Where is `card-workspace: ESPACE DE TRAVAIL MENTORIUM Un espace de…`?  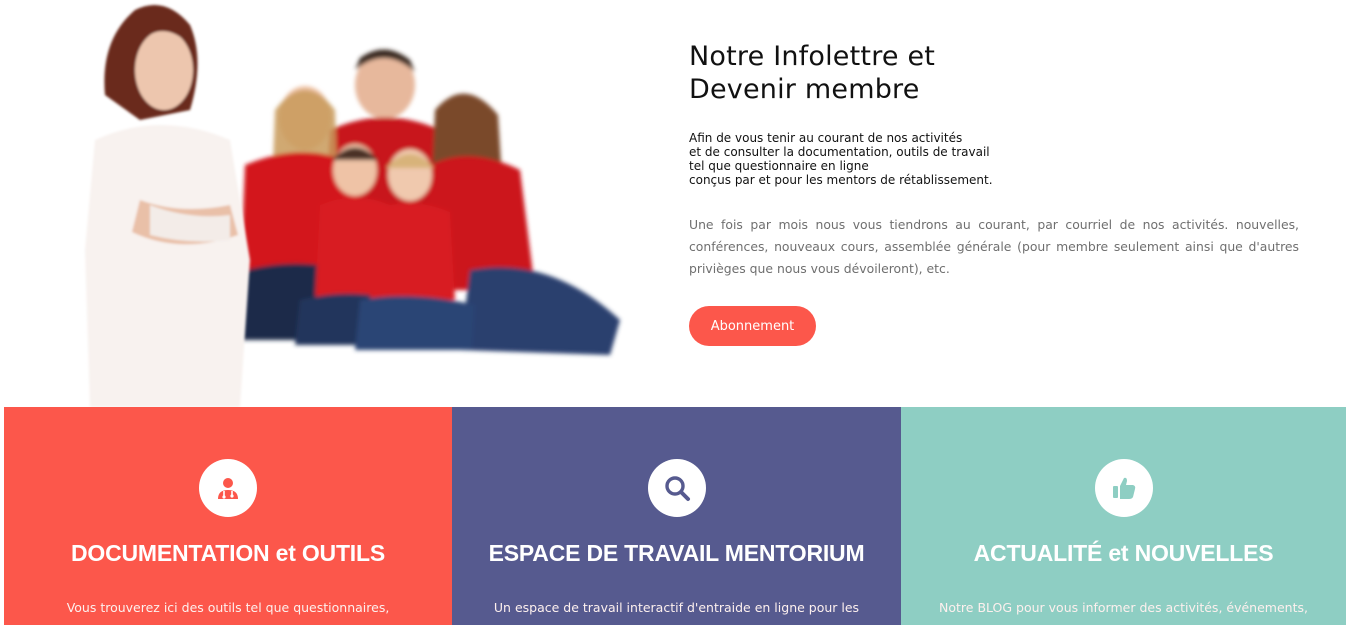
card-workspace: ESPACE DE TRAVAIL MENTORIUM Un espace de… is located at coordinates (676, 516).